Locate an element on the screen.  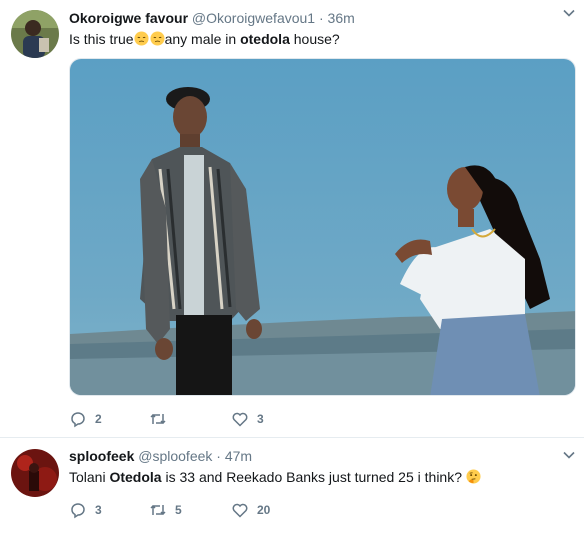
tweet-text-part: any male in is located at coordinates (202, 39).